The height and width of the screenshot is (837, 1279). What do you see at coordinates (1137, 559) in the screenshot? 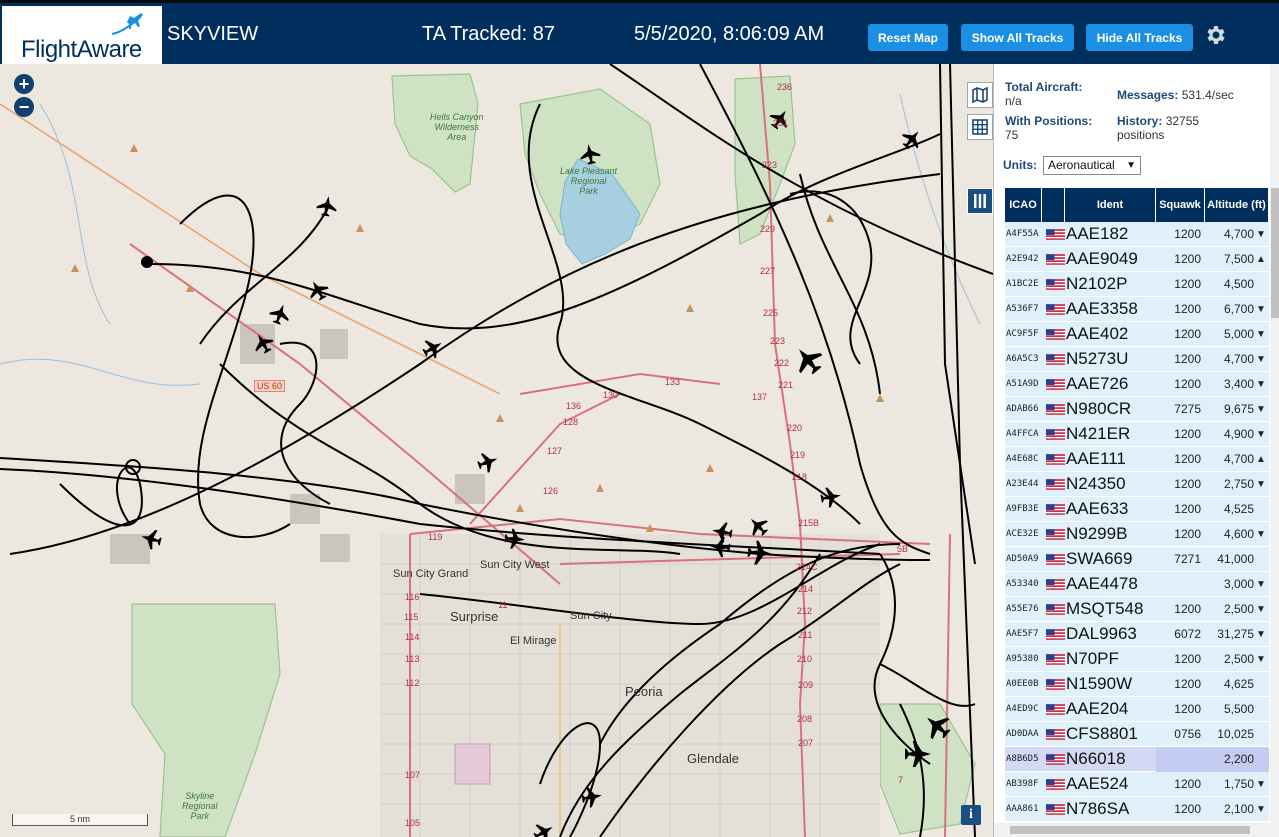
I see `table-row: AD50A9 SWA669 7271 41,000` at bounding box center [1137, 559].